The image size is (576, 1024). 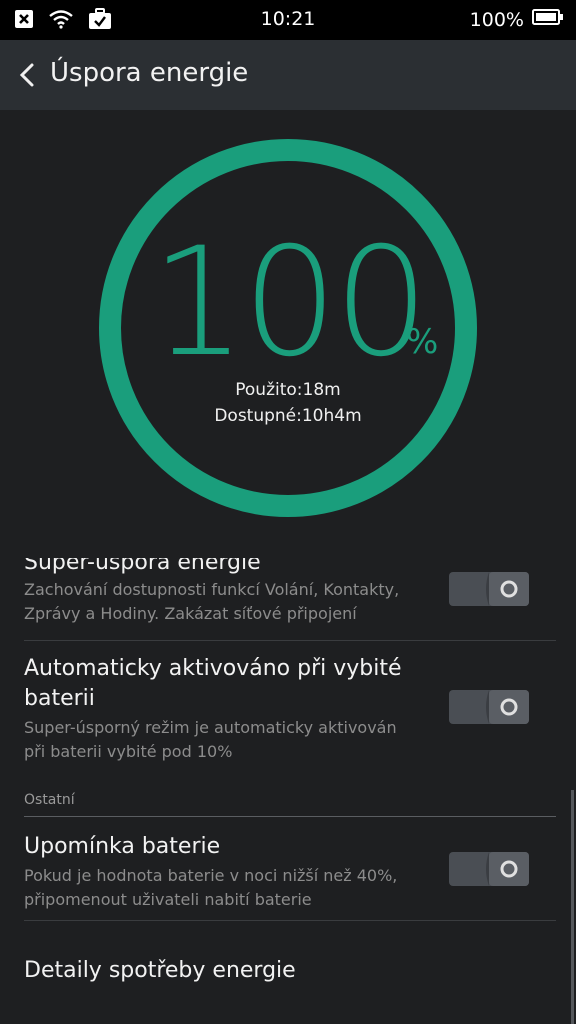 I want to click on battery-level-number: 100, so click(x=289, y=303).